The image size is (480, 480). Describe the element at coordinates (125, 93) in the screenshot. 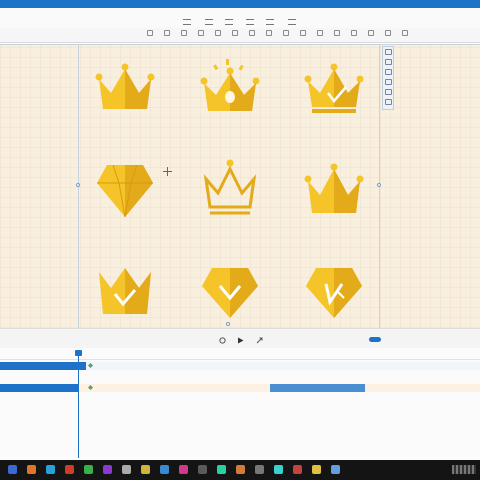

I see `crown-icon` at that location.